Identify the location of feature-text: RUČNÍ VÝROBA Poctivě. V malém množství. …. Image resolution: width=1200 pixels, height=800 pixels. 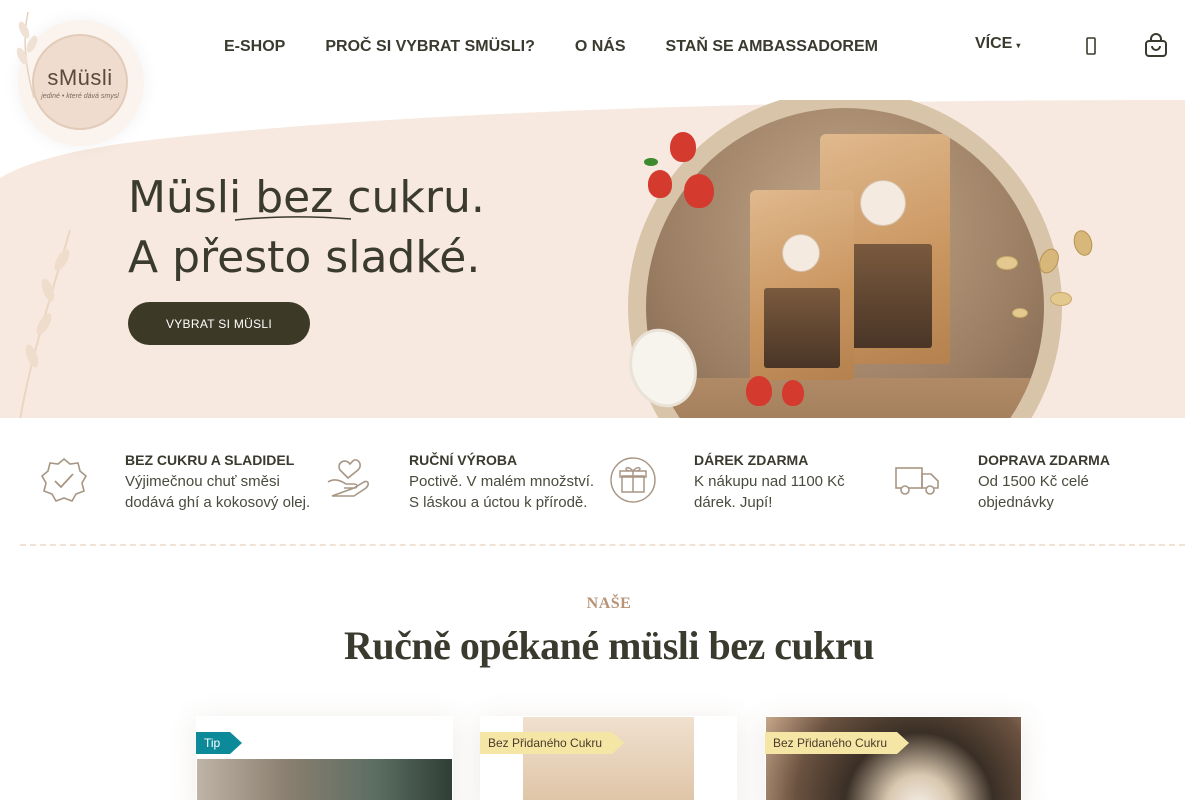
(504, 482).